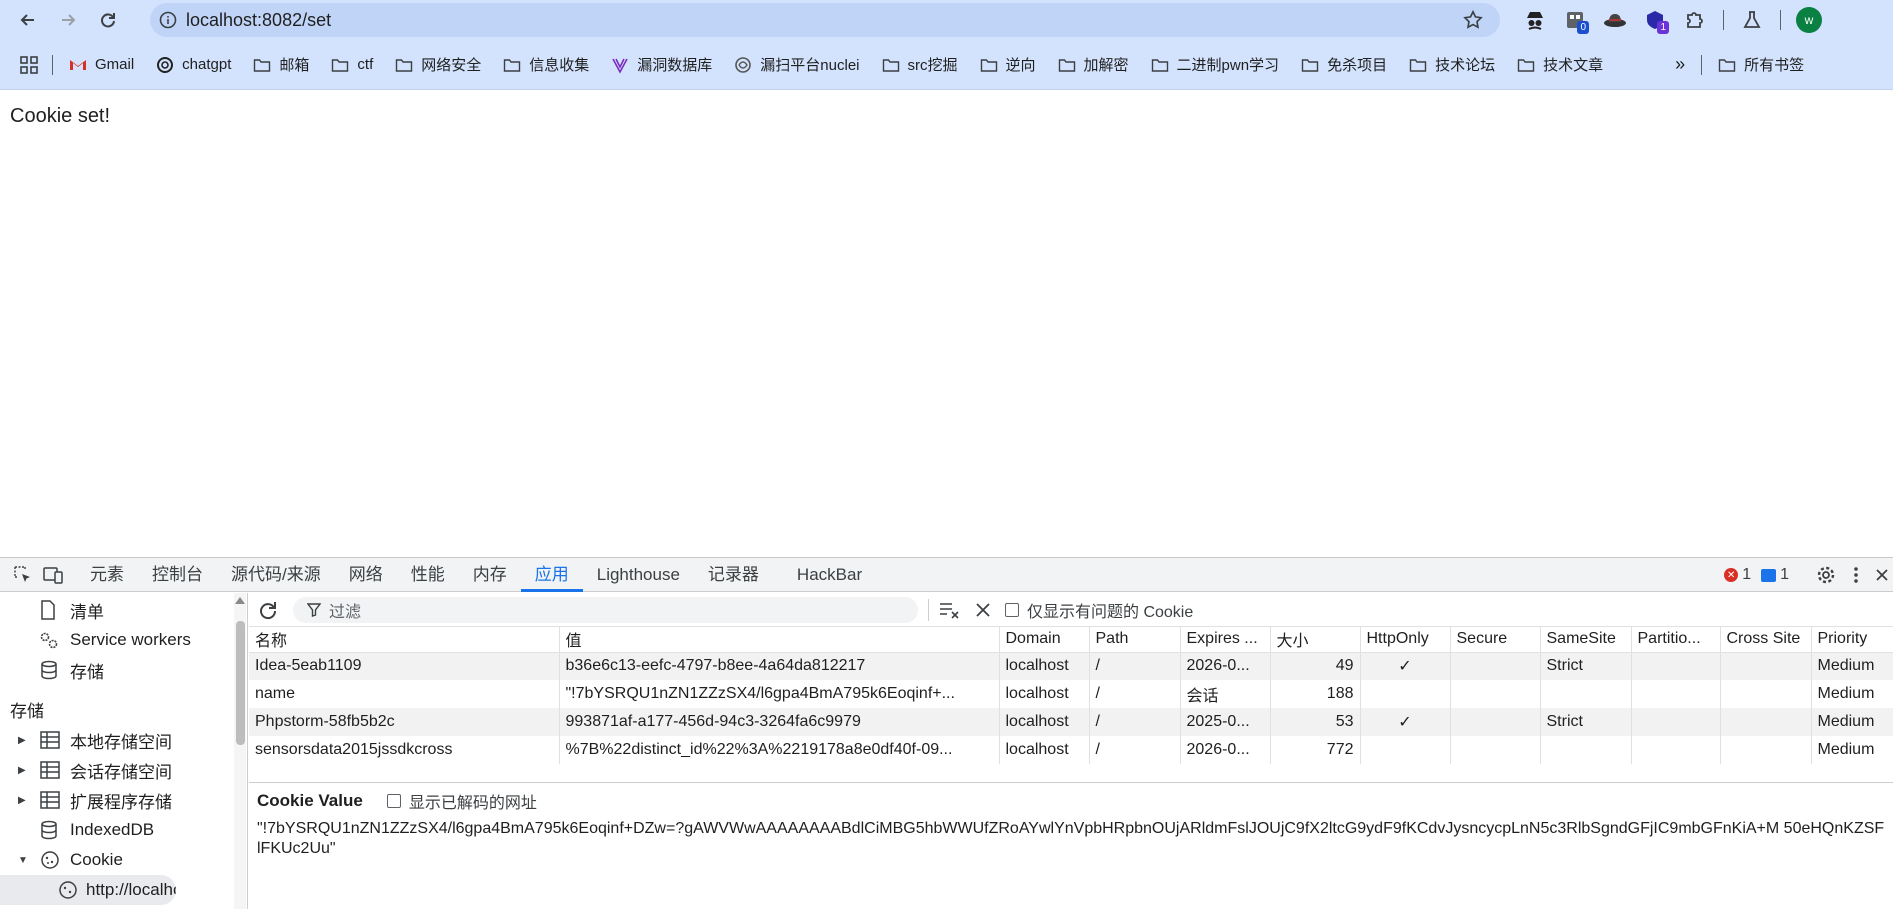 This screenshot has height=909, width=1893. What do you see at coordinates (1008, 64) in the screenshot?
I see `bookmark-folder: 逆向` at bounding box center [1008, 64].